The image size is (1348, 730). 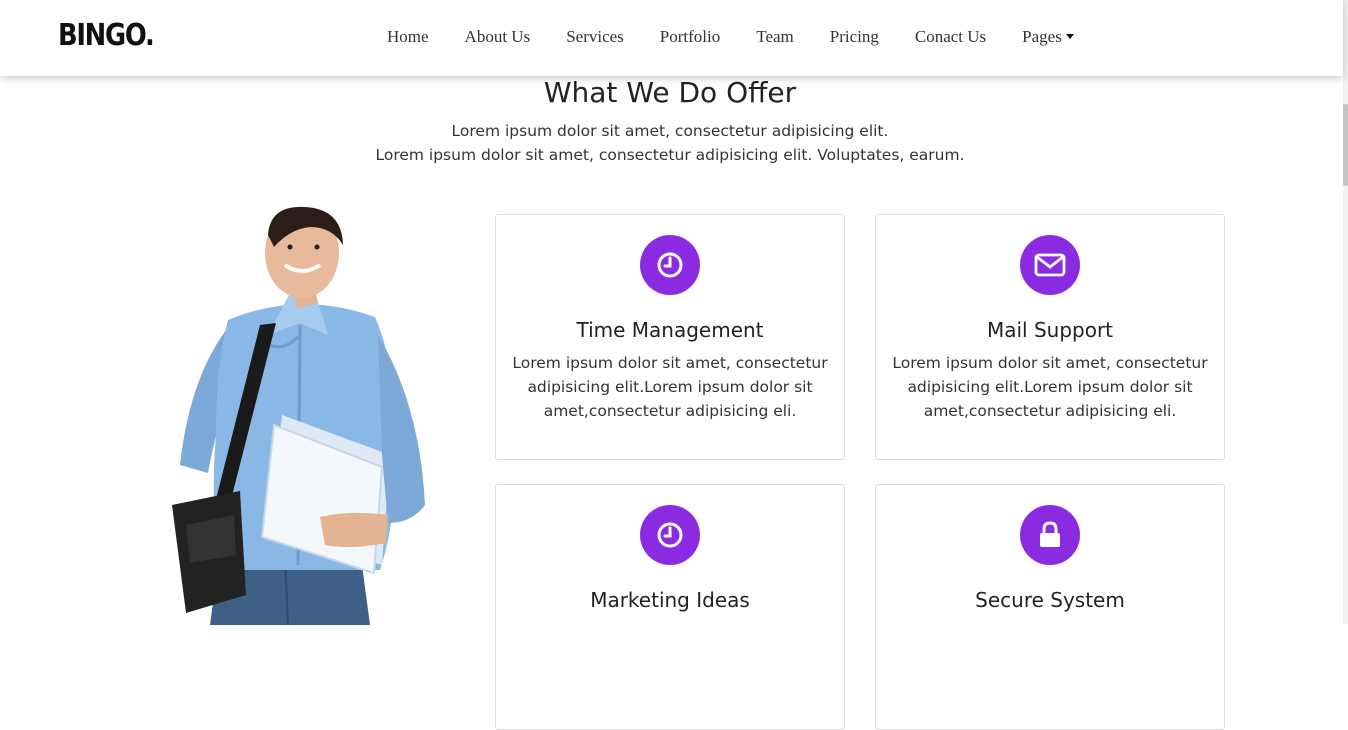 I want to click on nav-item-home: Home, so click(x=408, y=37).